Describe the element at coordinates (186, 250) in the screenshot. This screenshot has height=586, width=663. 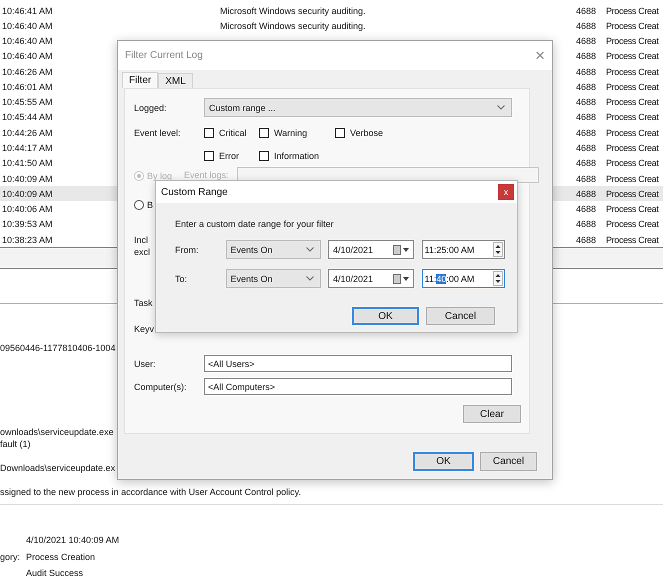
I see `field-label: From:` at that location.